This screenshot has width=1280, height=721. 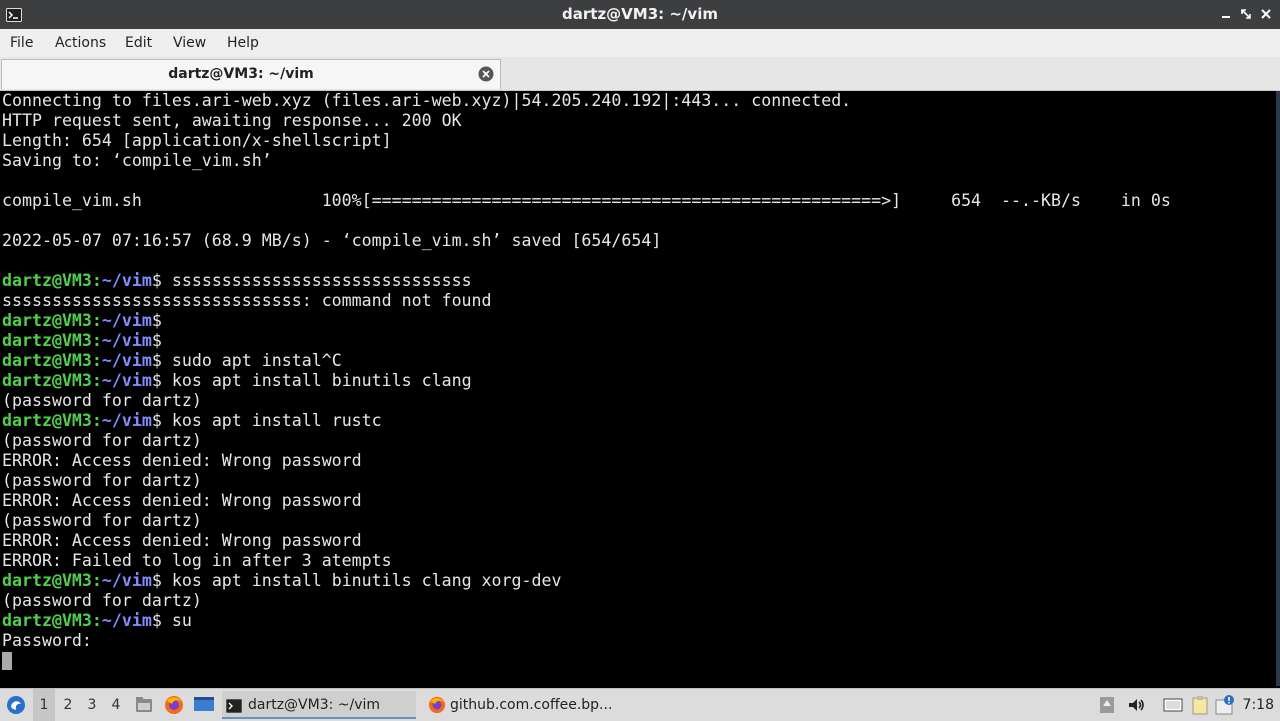 What do you see at coordinates (243, 43) in the screenshot?
I see `menu-help: Help` at bounding box center [243, 43].